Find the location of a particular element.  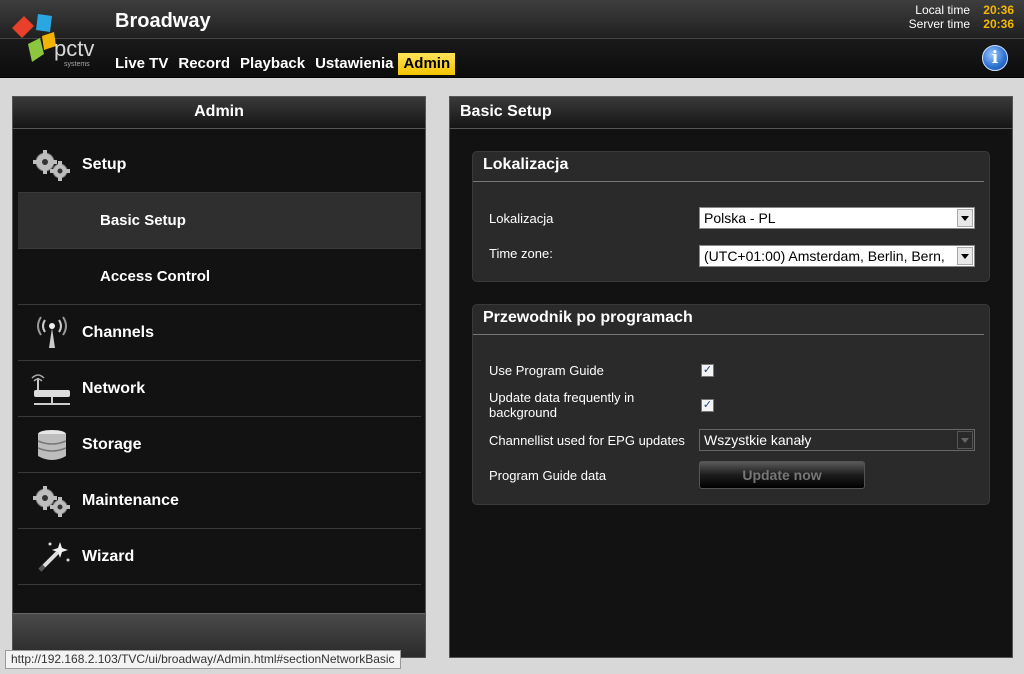

sidebar-item-access-control: Access Control is located at coordinates (219, 277).